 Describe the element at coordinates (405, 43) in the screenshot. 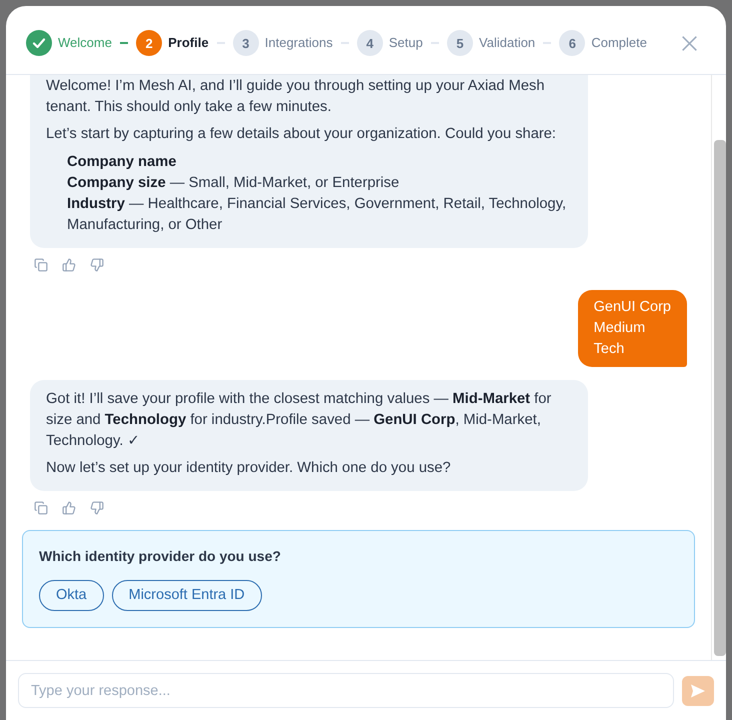

I see `step-label: Setup` at that location.